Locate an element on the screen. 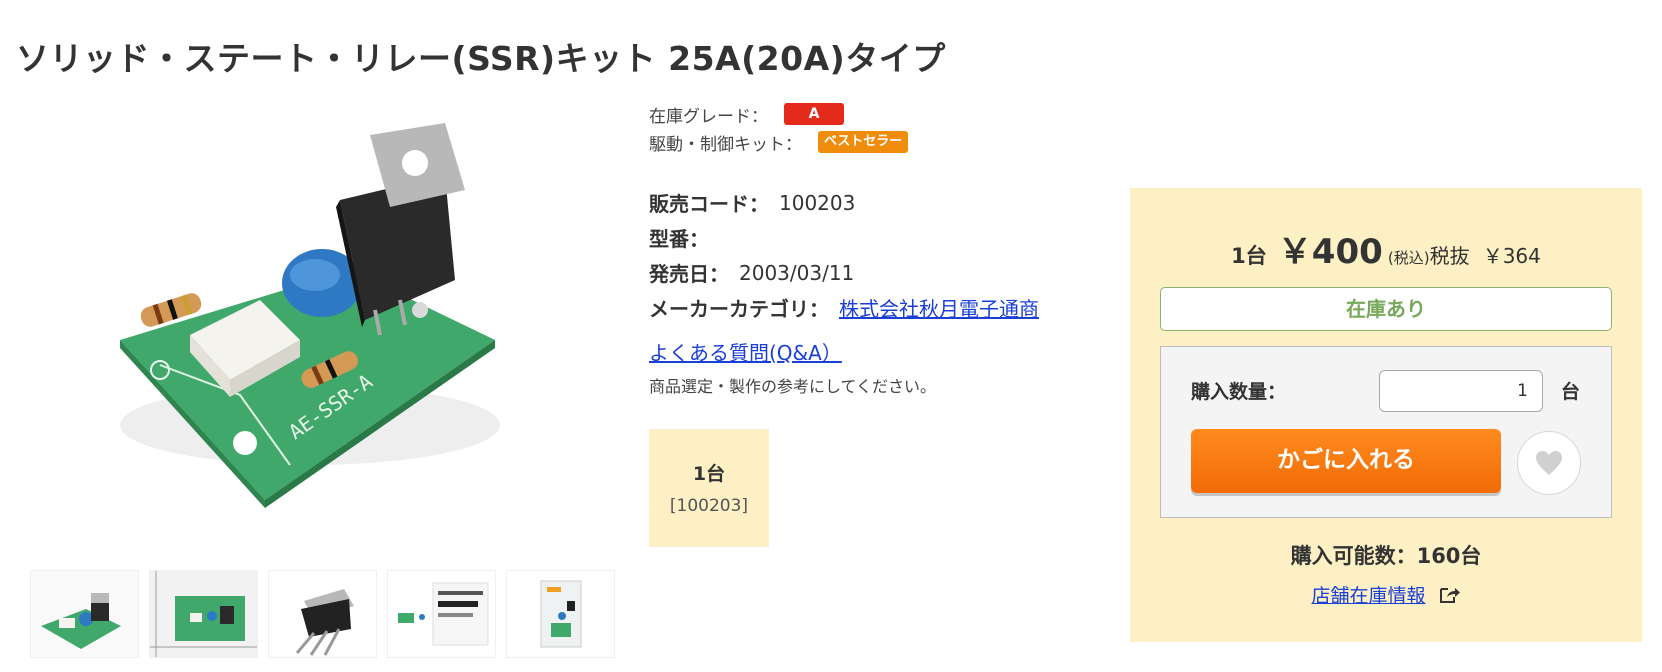 The image size is (1662, 672). buy-box: 購入数量： 台 かごに入れる is located at coordinates (1386, 432).